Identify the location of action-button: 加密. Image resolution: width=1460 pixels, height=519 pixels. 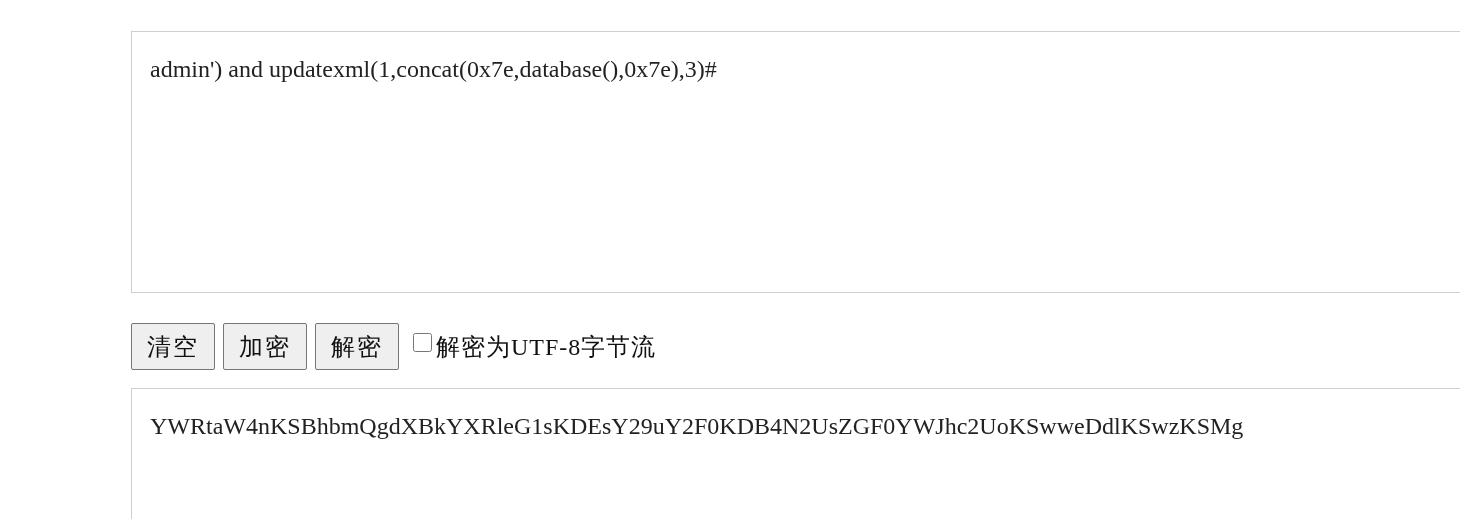
(265, 346).